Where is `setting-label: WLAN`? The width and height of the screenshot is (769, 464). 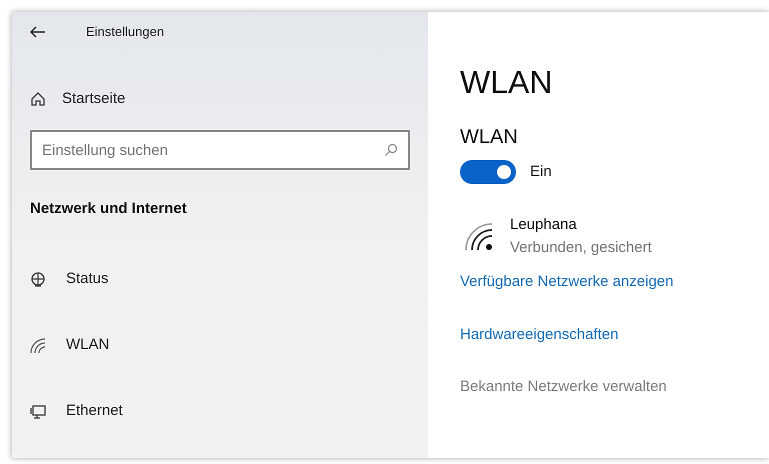
setting-label: WLAN is located at coordinates (489, 137).